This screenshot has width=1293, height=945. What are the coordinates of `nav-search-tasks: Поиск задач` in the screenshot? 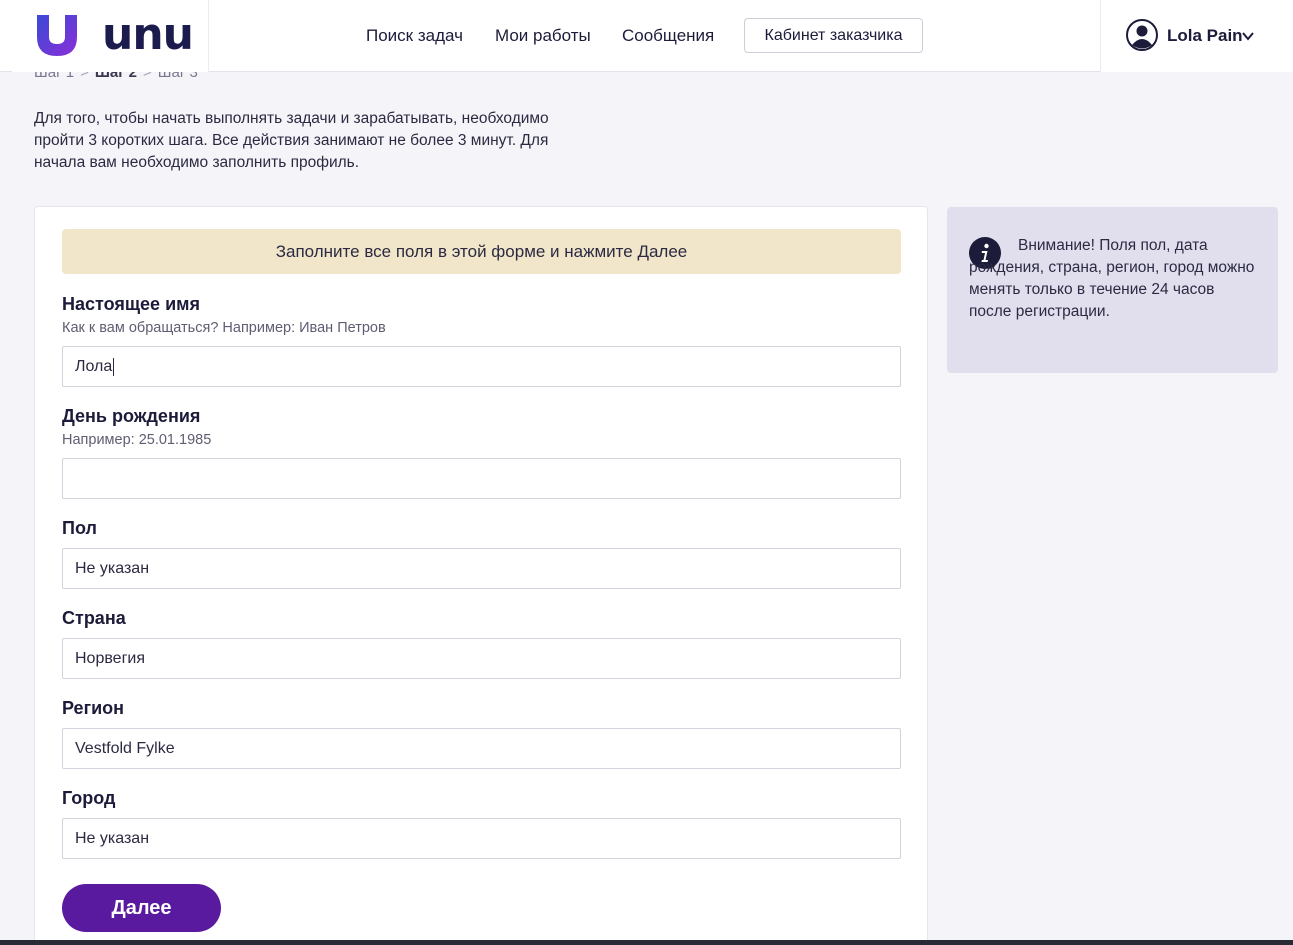 It's located at (414, 36).